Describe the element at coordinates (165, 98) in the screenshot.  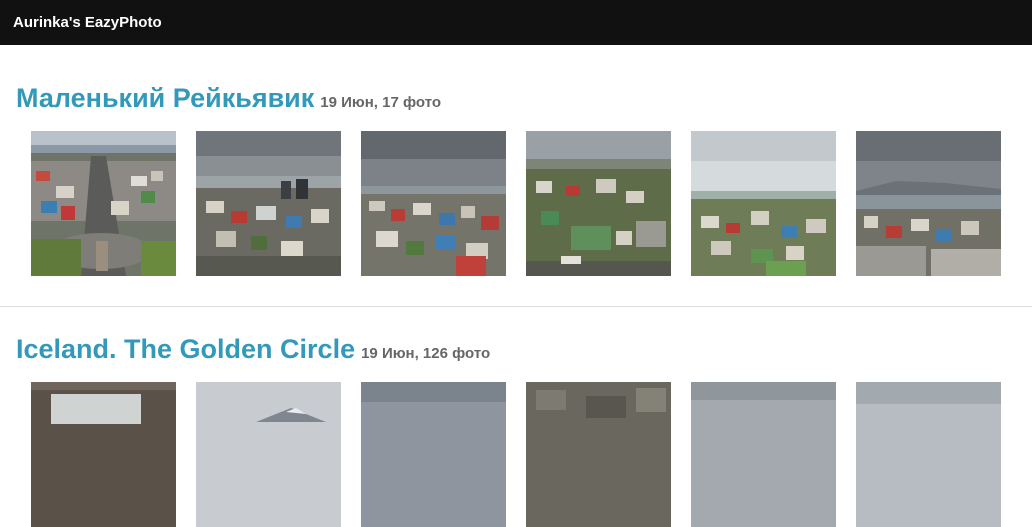
I see `album-title-link: Маленький Рейкьявик` at that location.